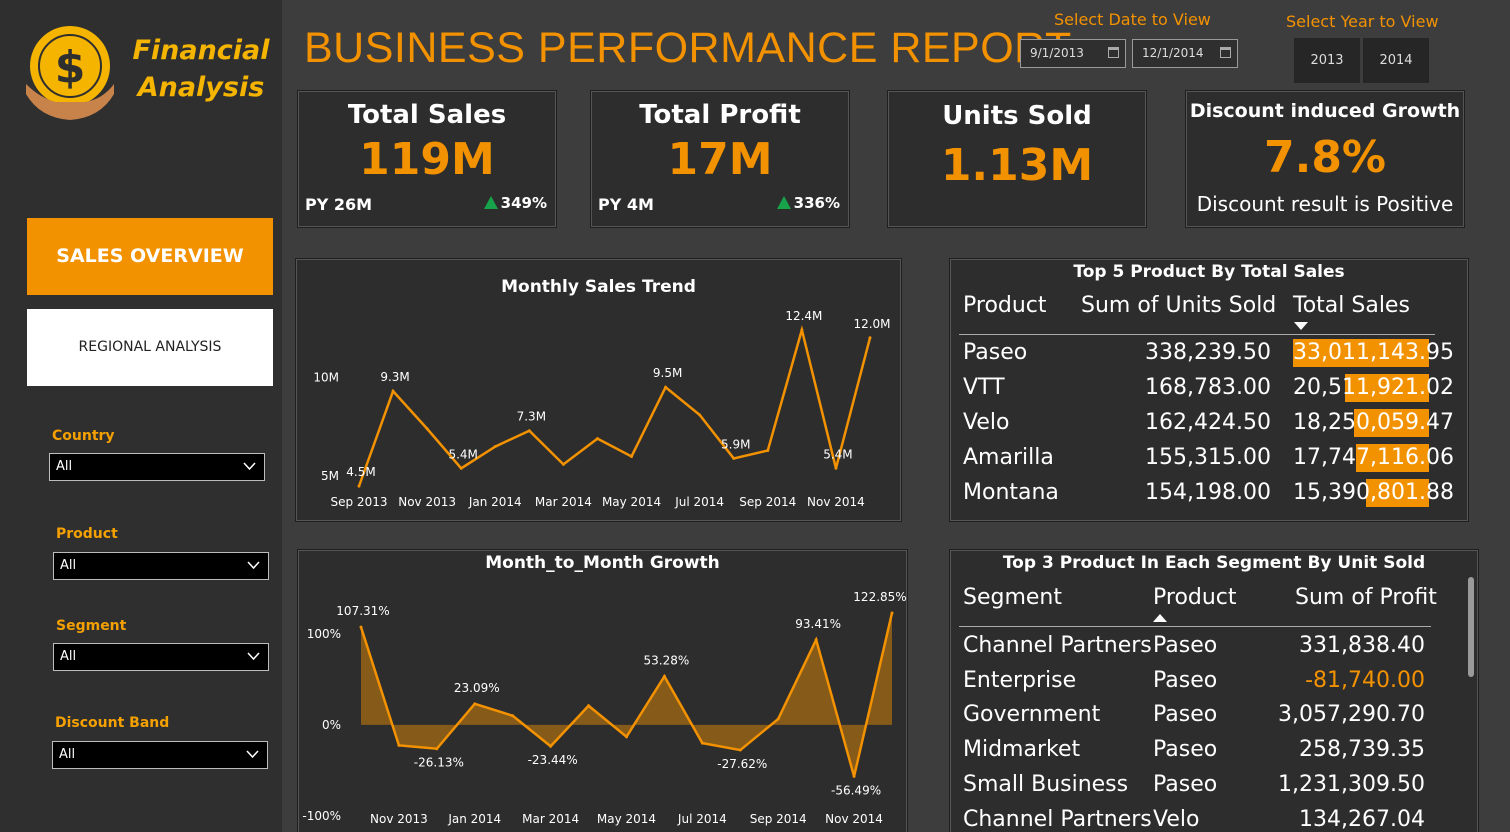 The image size is (1510, 832). Describe the element at coordinates (359, 502) in the screenshot. I see `x-tick-label: Sep 2013` at that location.